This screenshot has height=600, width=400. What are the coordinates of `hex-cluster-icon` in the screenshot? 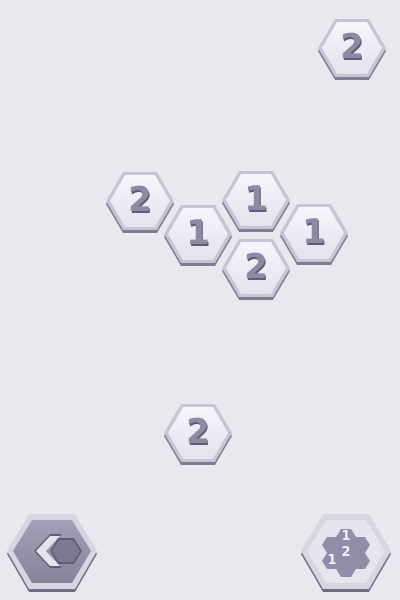 It's located at (346, 553).